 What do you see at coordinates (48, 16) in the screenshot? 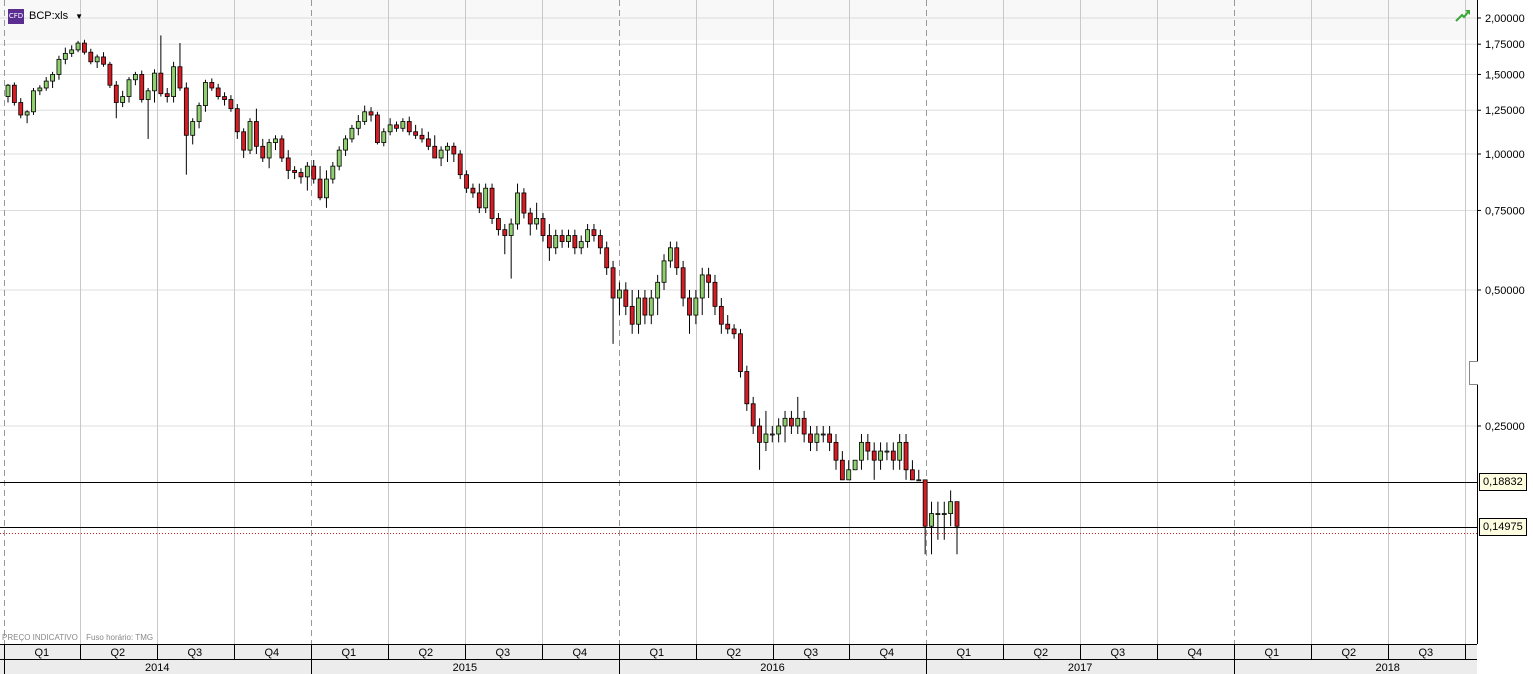
I see `symbol-label: BCP:xls` at bounding box center [48, 16].